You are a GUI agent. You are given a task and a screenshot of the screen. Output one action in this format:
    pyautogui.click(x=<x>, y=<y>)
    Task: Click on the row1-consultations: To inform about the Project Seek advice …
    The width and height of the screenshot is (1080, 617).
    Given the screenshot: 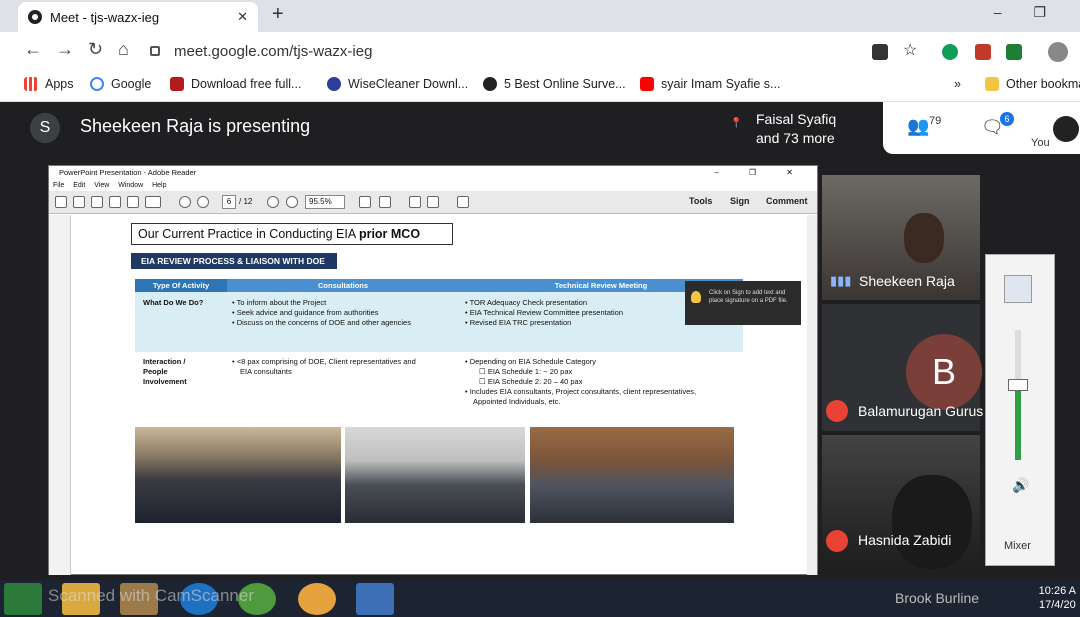 What is the action you would take?
    pyautogui.click(x=321, y=313)
    